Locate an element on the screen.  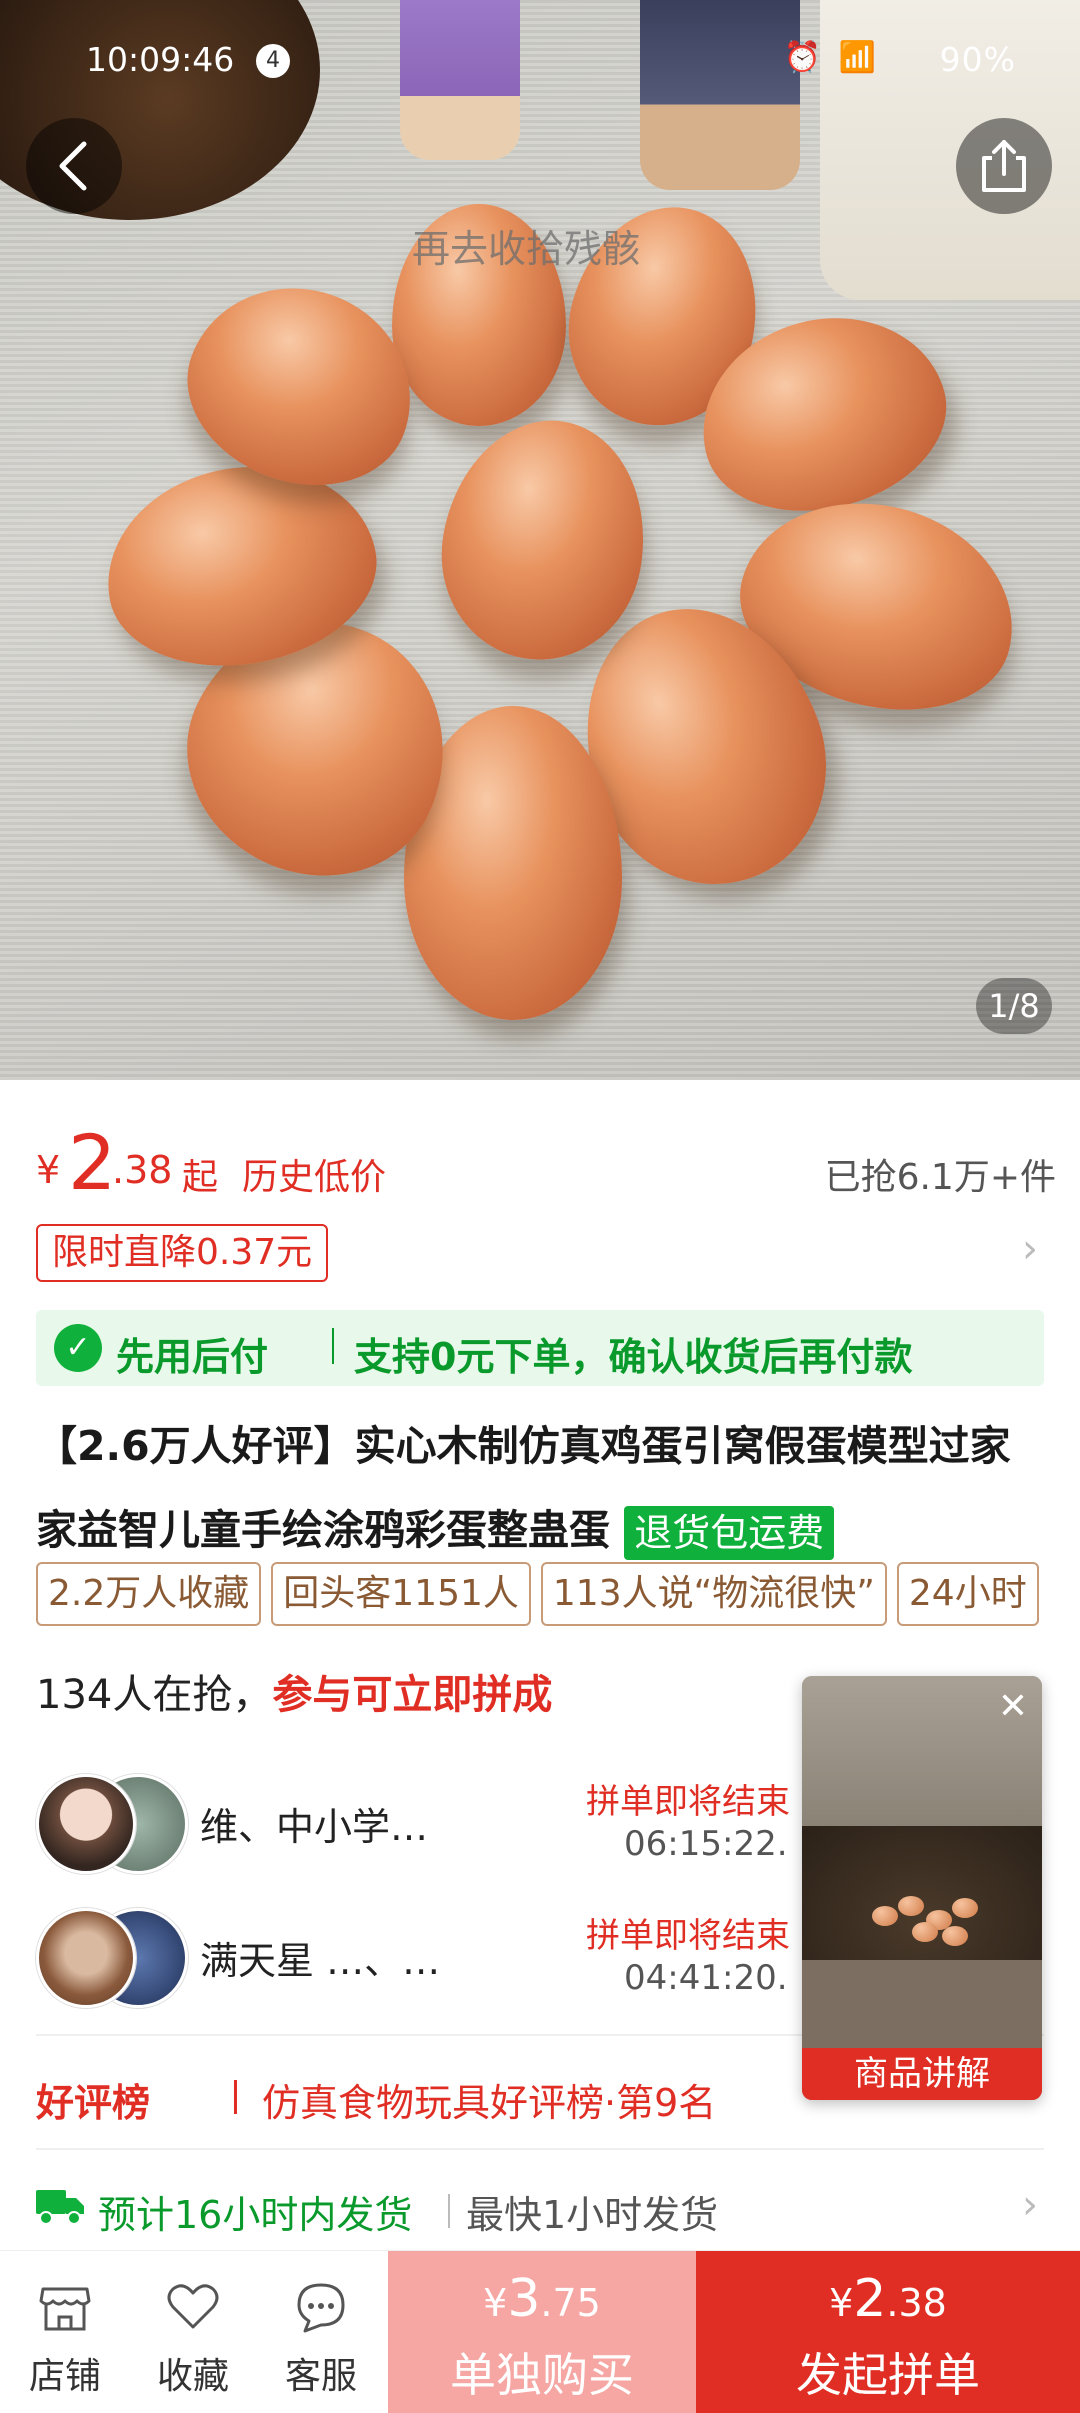
customer-service-label: 客服 is located at coordinates (320, 2376).